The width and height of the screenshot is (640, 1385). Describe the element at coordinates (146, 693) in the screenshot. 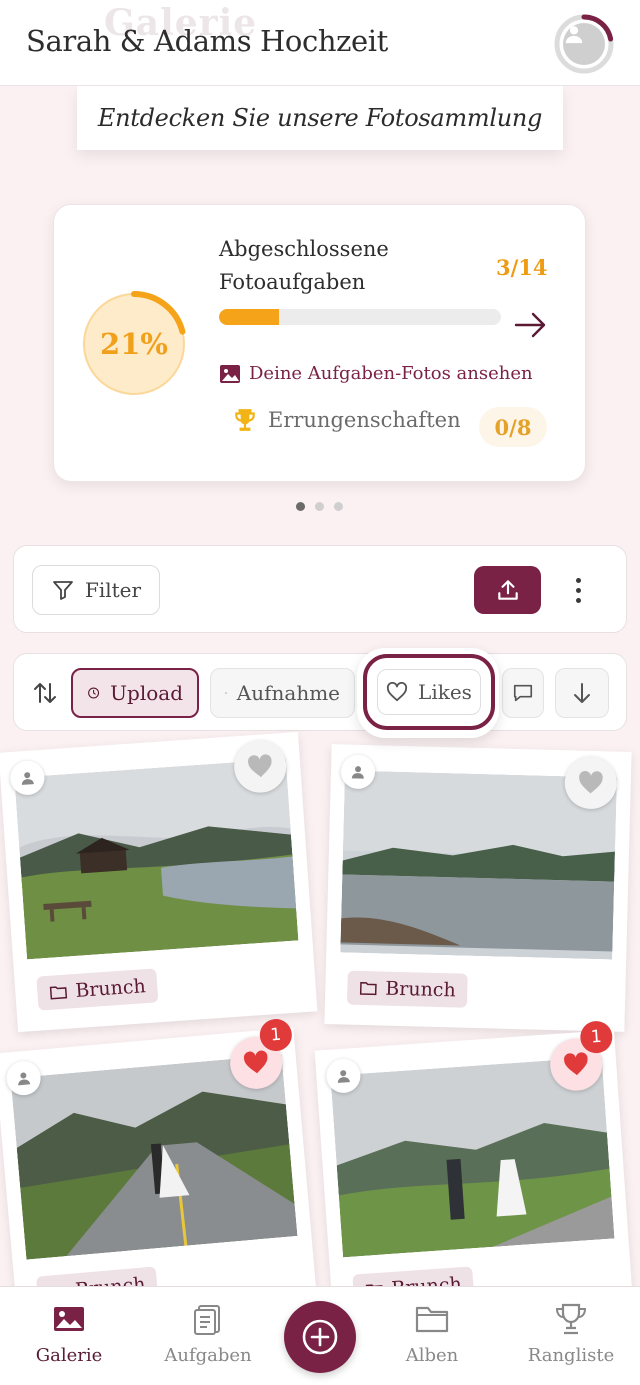

I see `sort-chip-upload-label: Upload` at that location.